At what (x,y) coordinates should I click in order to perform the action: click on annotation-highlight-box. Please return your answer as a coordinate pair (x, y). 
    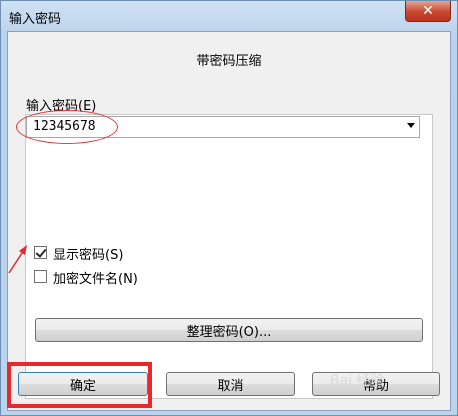
    Looking at the image, I should click on (79, 385).